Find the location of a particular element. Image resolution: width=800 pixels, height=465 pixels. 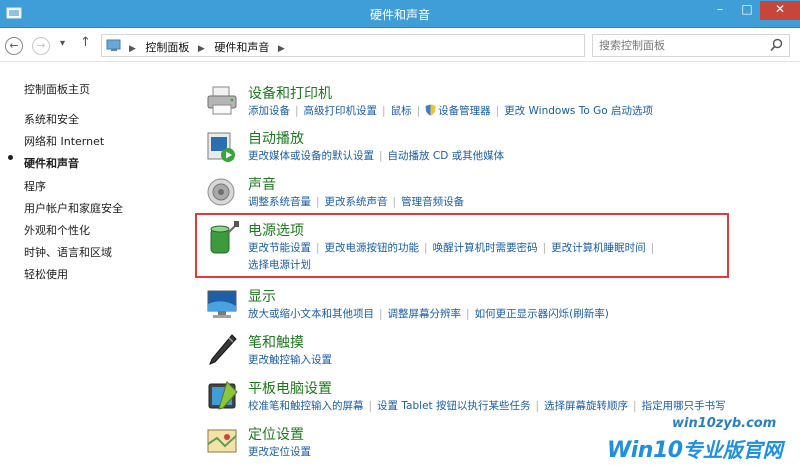

link-touch-input-settings: 更改触控输入设置 is located at coordinates (290, 360).